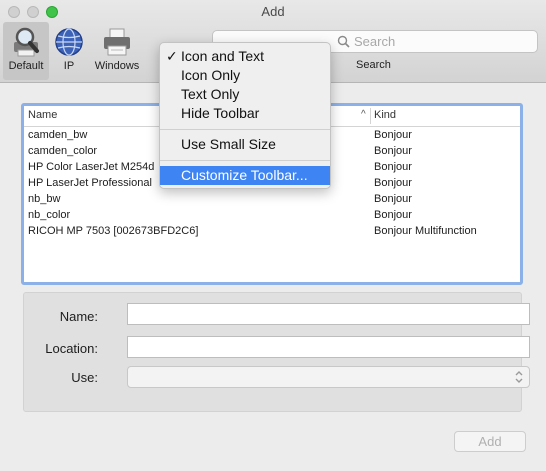 The height and width of the screenshot is (471, 546). What do you see at coordinates (210, 94) in the screenshot?
I see `menu-item-label: Text Only` at bounding box center [210, 94].